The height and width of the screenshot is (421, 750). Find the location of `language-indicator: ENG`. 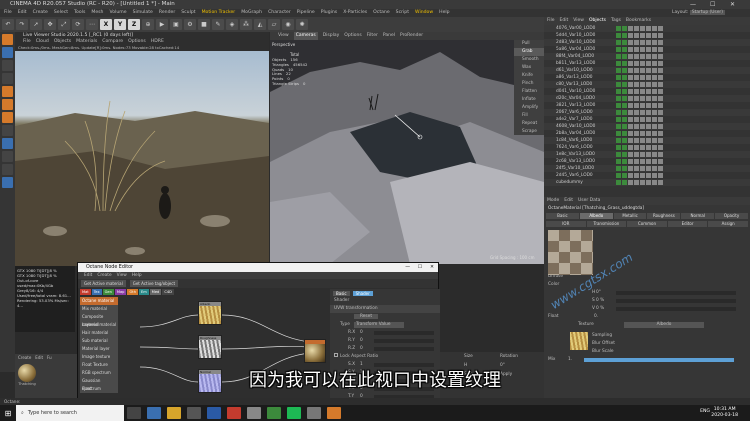

language-indicator: ENG is located at coordinates (705, 411).